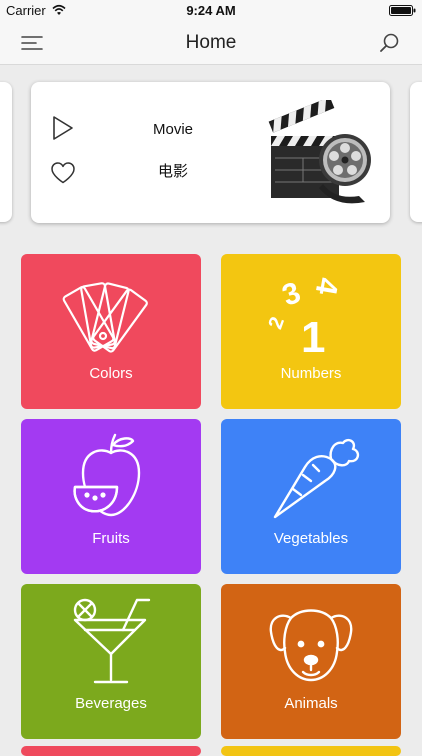 The image size is (422, 756). Describe the element at coordinates (276, 323) in the screenshot. I see `svg-text: 2` at that location.